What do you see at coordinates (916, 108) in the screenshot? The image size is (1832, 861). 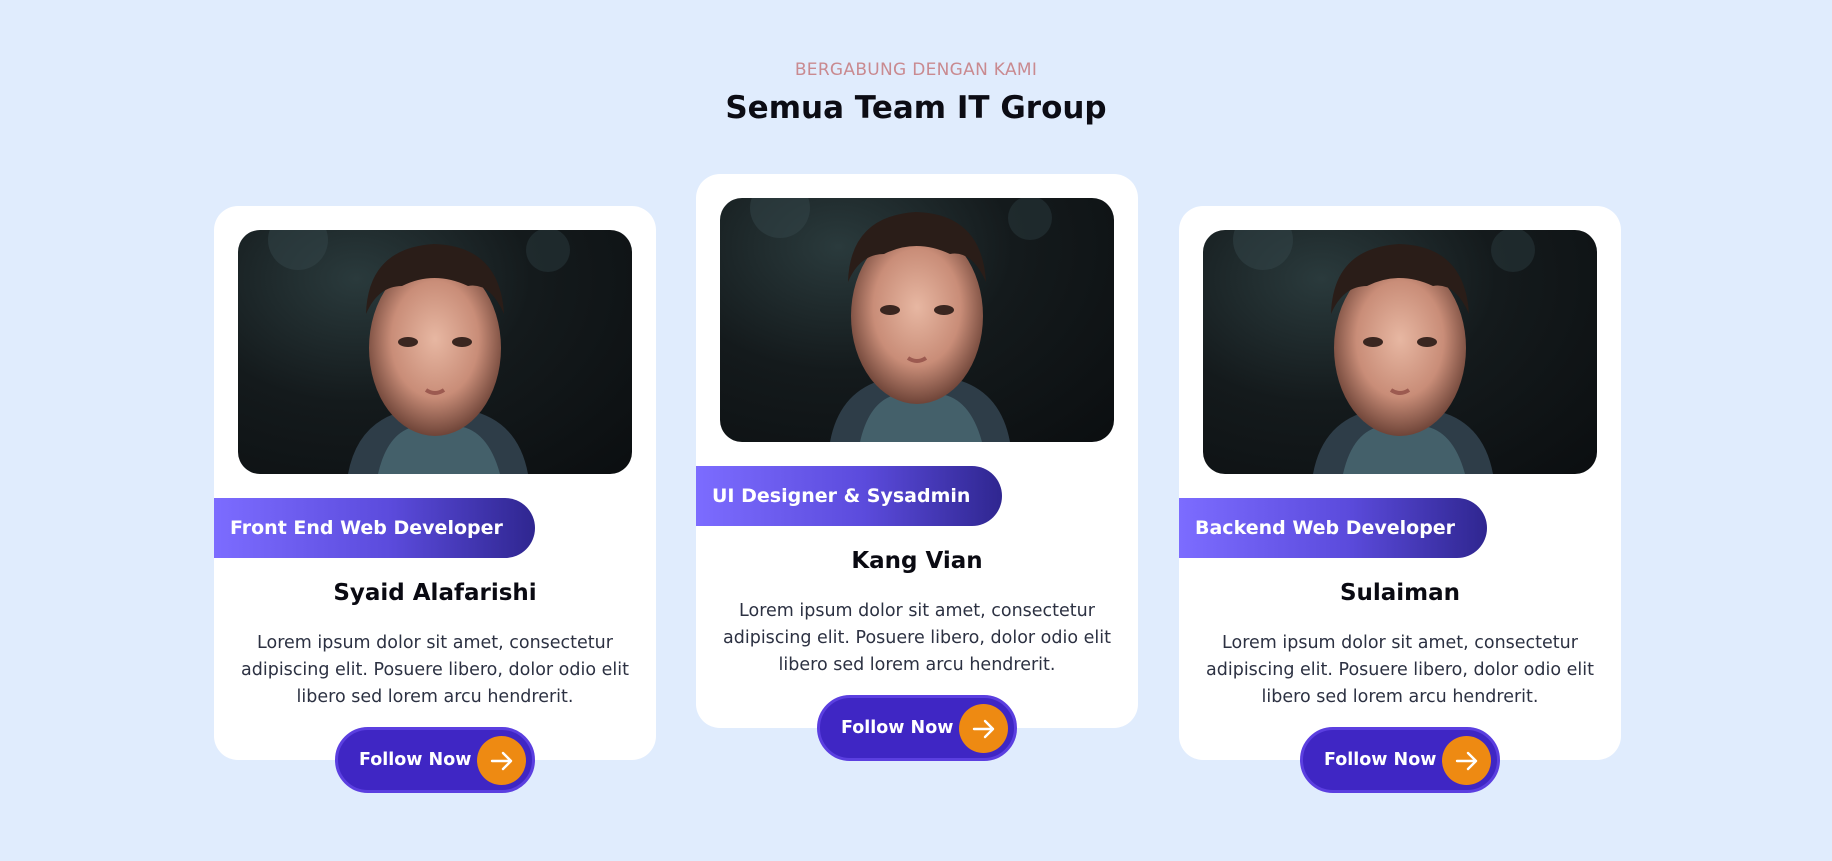 I see `section-title: Semua Team IT Group` at bounding box center [916, 108].